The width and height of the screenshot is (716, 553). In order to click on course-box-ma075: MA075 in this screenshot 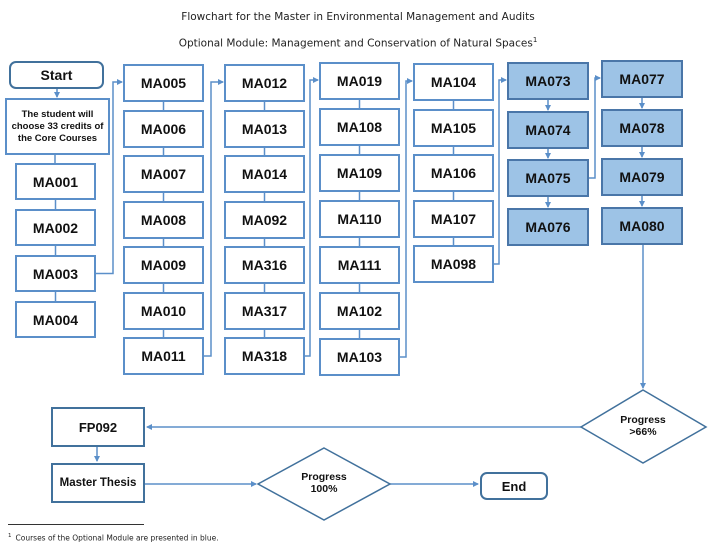, I will do `click(548, 178)`.